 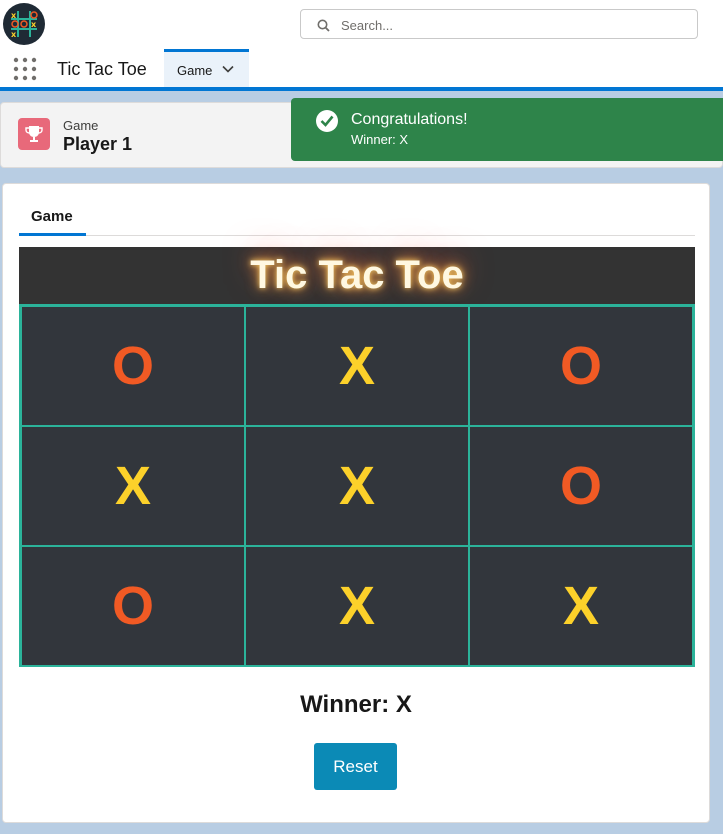 What do you see at coordinates (356, 704) in the screenshot?
I see `winner-text: Winner: X` at bounding box center [356, 704].